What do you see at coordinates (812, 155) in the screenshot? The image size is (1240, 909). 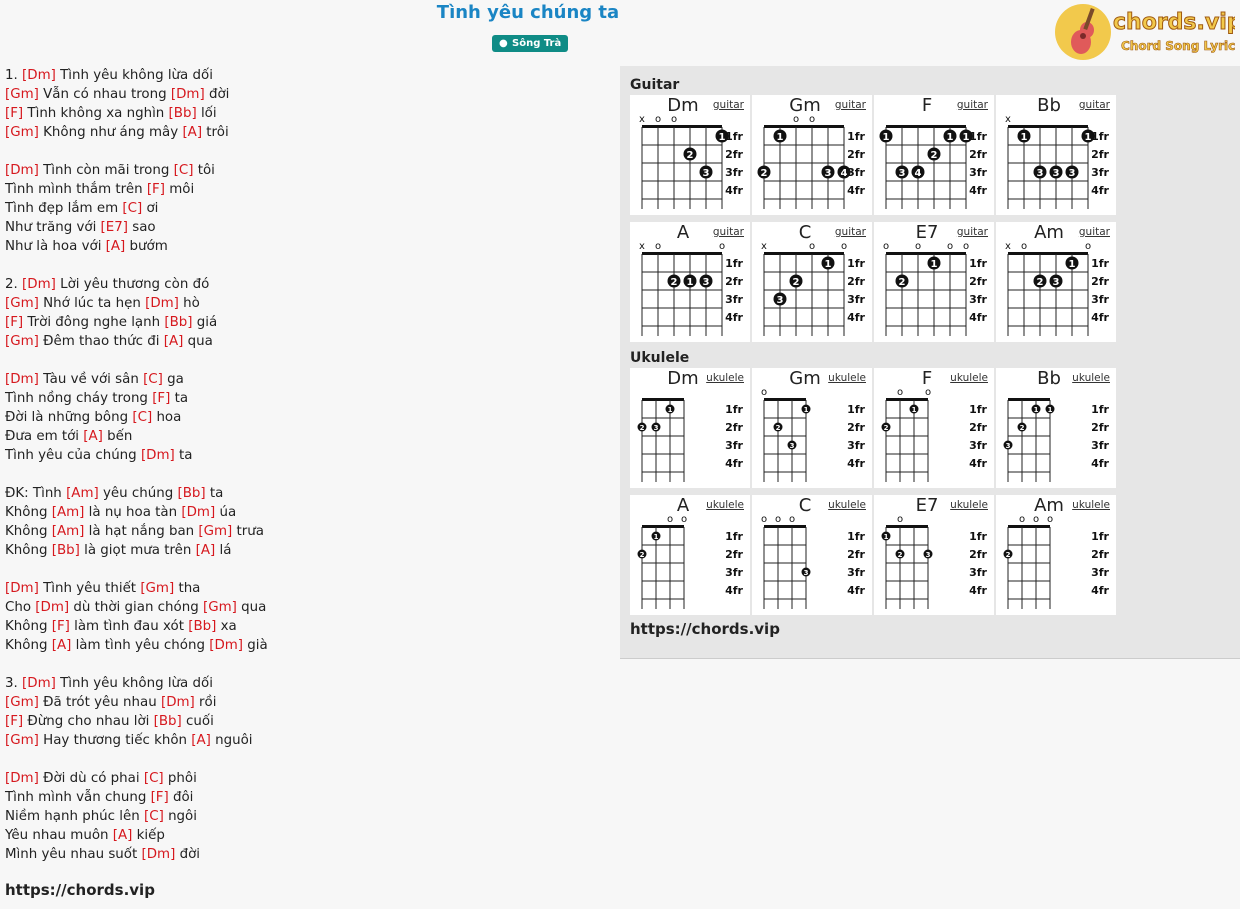 I see `guitar-chord-card: Gm guitar o o 1fr 2fr 3fr 4fr 1 2 3 4` at bounding box center [812, 155].